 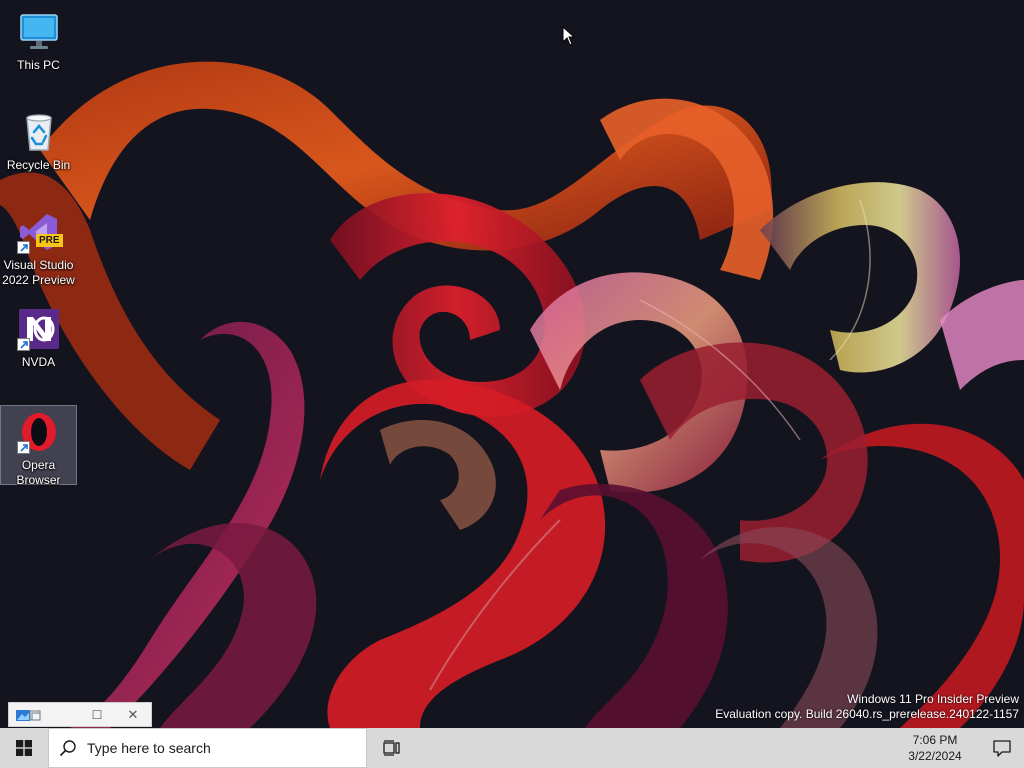 I want to click on desktop-icon-this-pc: This PC, so click(x=38, y=39).